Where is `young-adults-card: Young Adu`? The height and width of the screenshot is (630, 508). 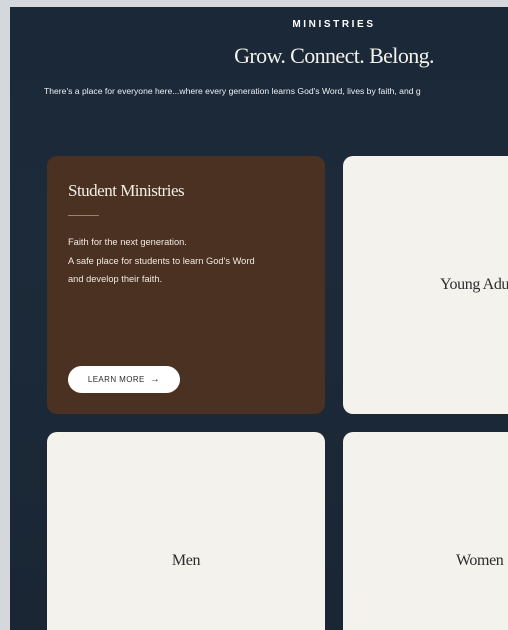
young-adults-card: Young Adu is located at coordinates (425, 285).